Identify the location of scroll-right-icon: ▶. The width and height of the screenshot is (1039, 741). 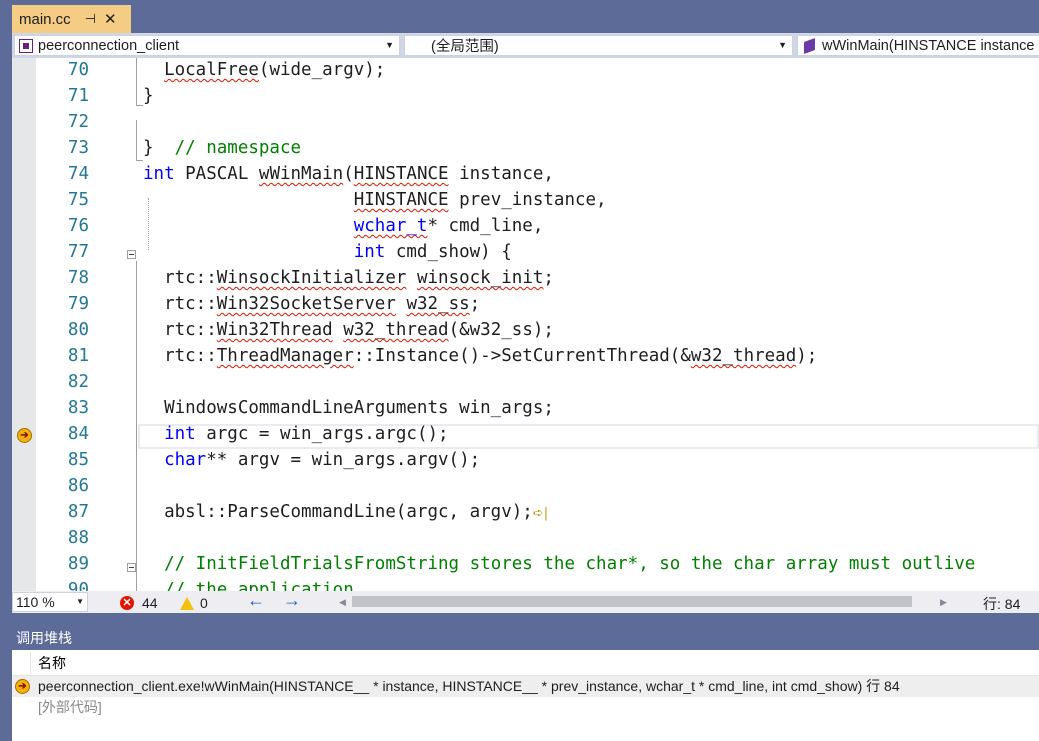
(943, 602).